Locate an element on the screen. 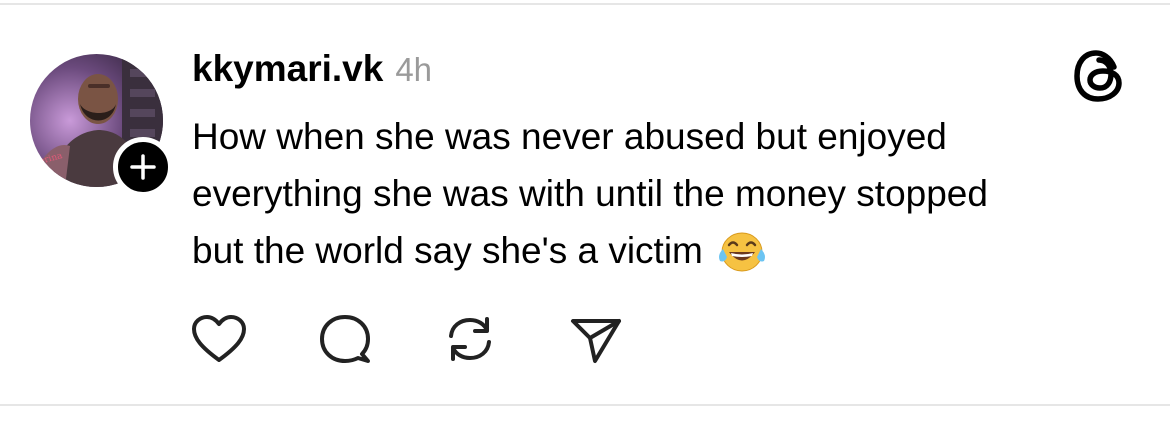 The height and width of the screenshot is (433, 1170). post-text-line-3-text: but the world say she's a victim is located at coordinates (447, 250).